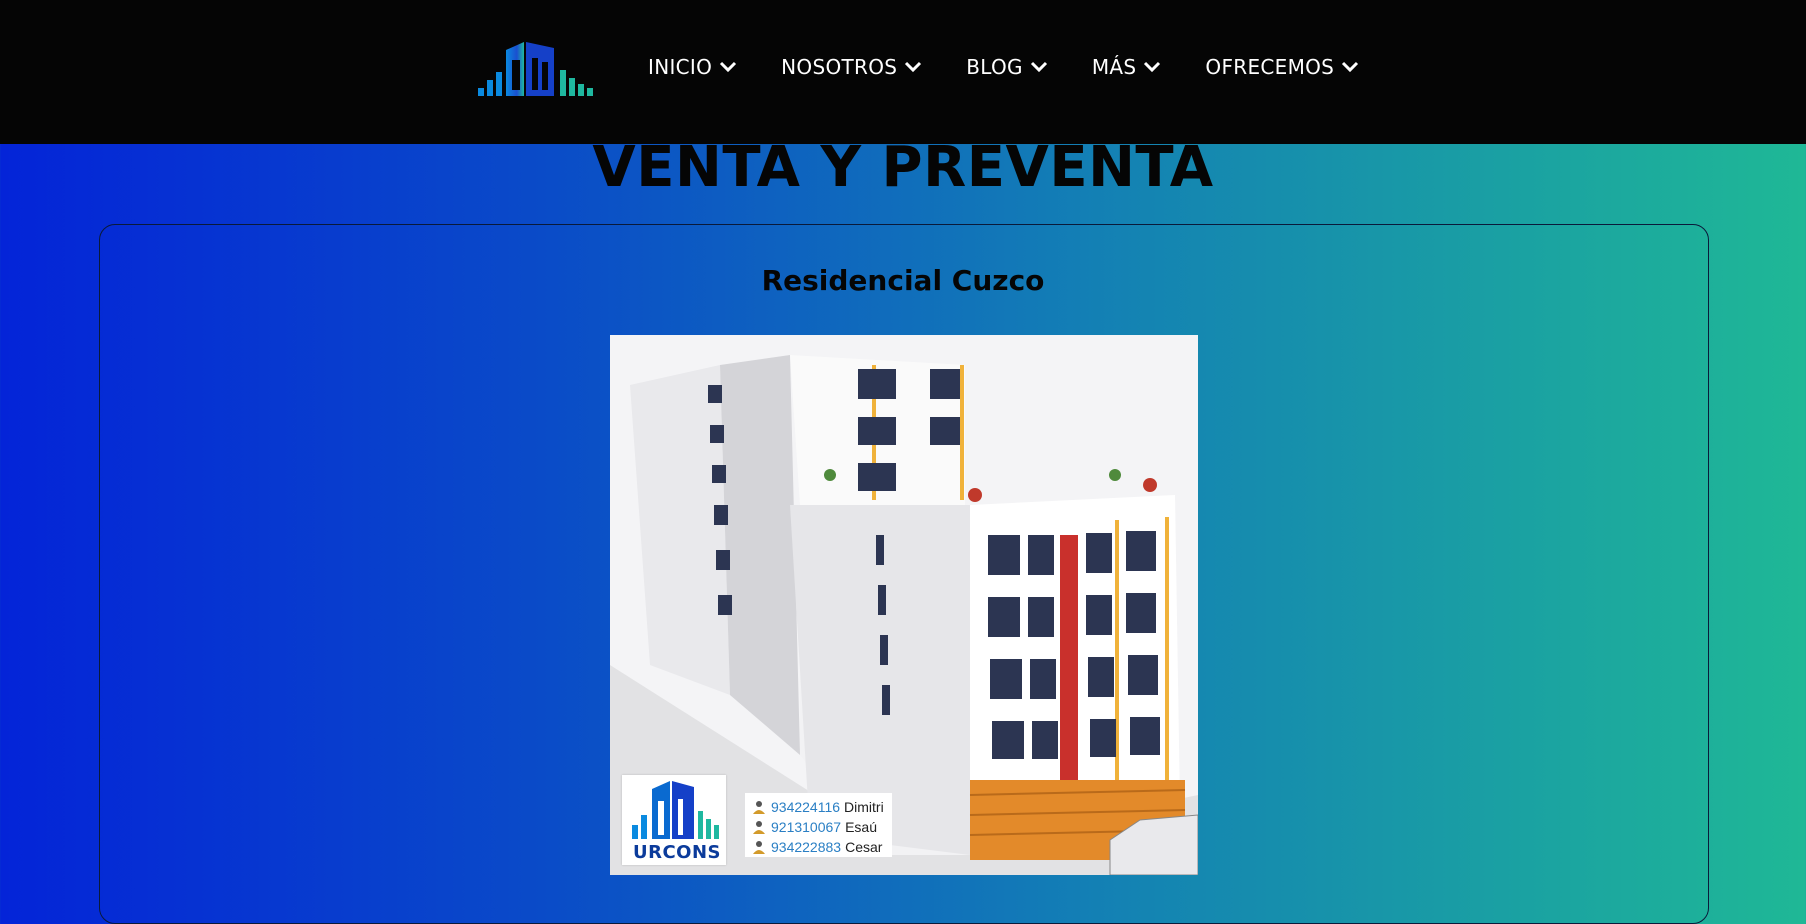 This screenshot has height=924, width=1806. What do you see at coordinates (677, 852) in the screenshot?
I see `image-logo-text: URCONS` at bounding box center [677, 852].